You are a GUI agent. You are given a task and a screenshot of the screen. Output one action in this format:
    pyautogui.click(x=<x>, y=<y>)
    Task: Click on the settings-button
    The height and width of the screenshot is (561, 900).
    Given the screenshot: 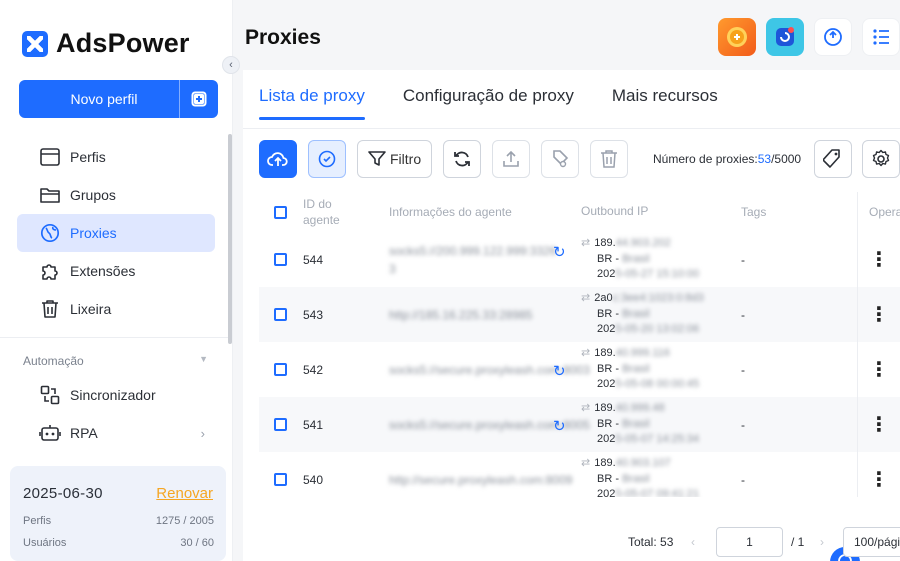 What is the action you would take?
    pyautogui.click(x=881, y=159)
    